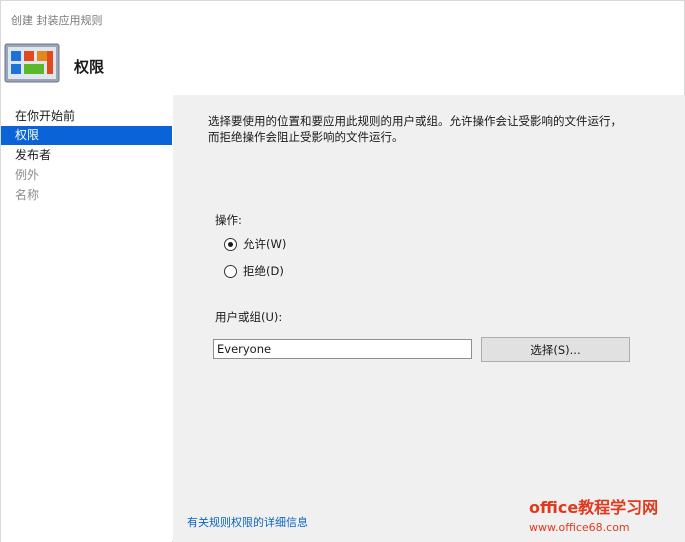  Describe the element at coordinates (343, 19) in the screenshot. I see `title-bar: 创建 封装应用规则` at that location.